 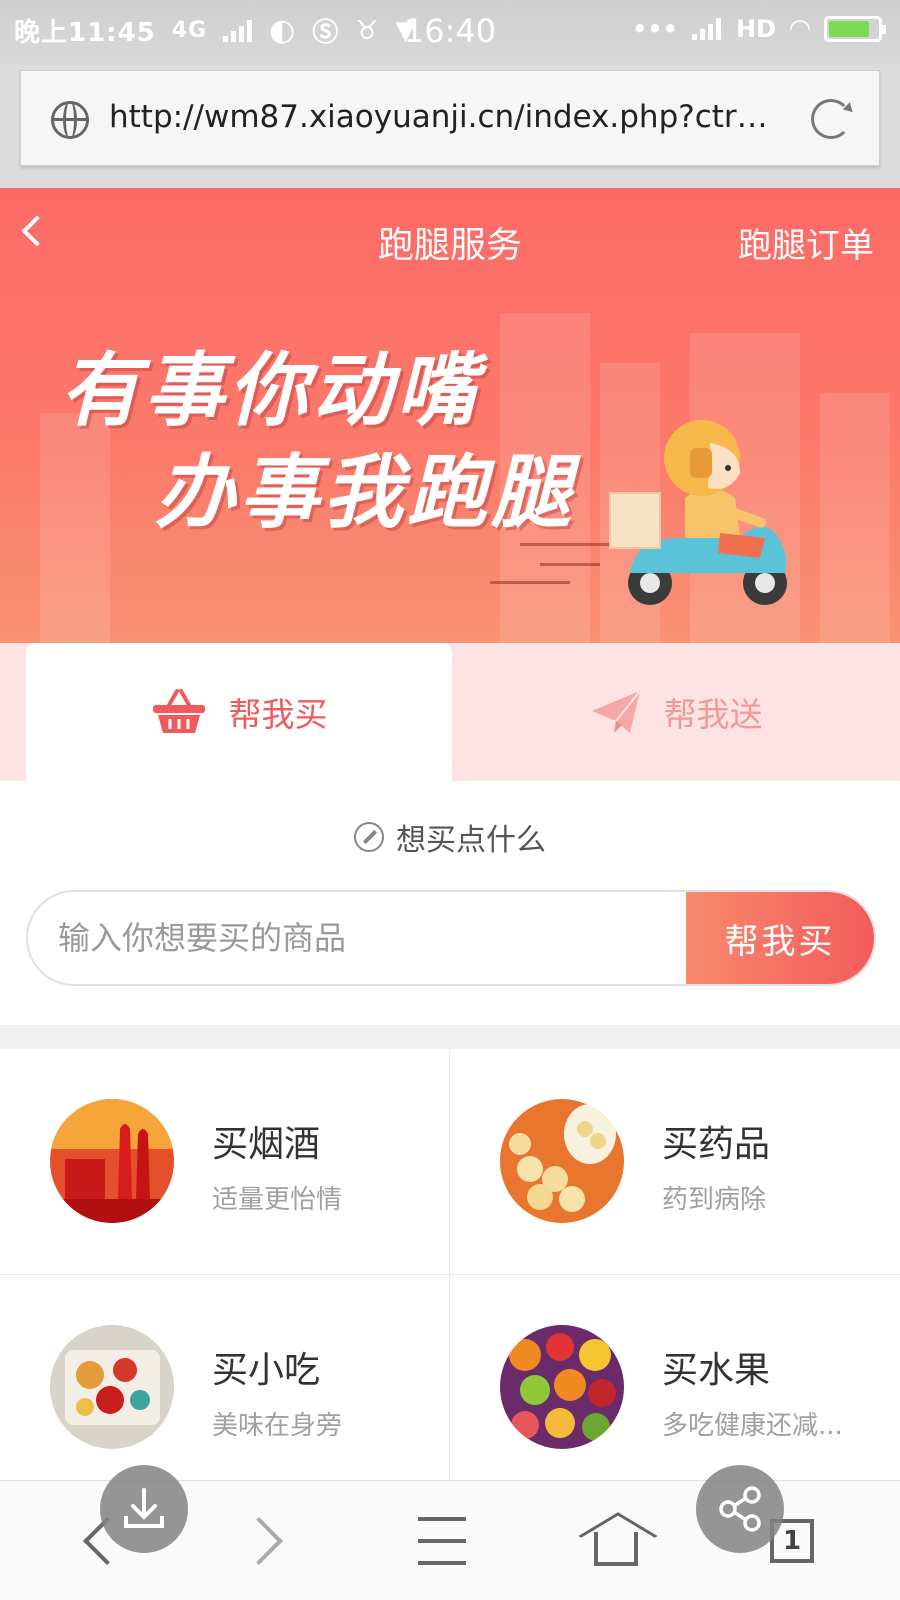 What do you see at coordinates (714, 1200) in the screenshot?
I see `category-subtitle: 药到病除` at bounding box center [714, 1200].